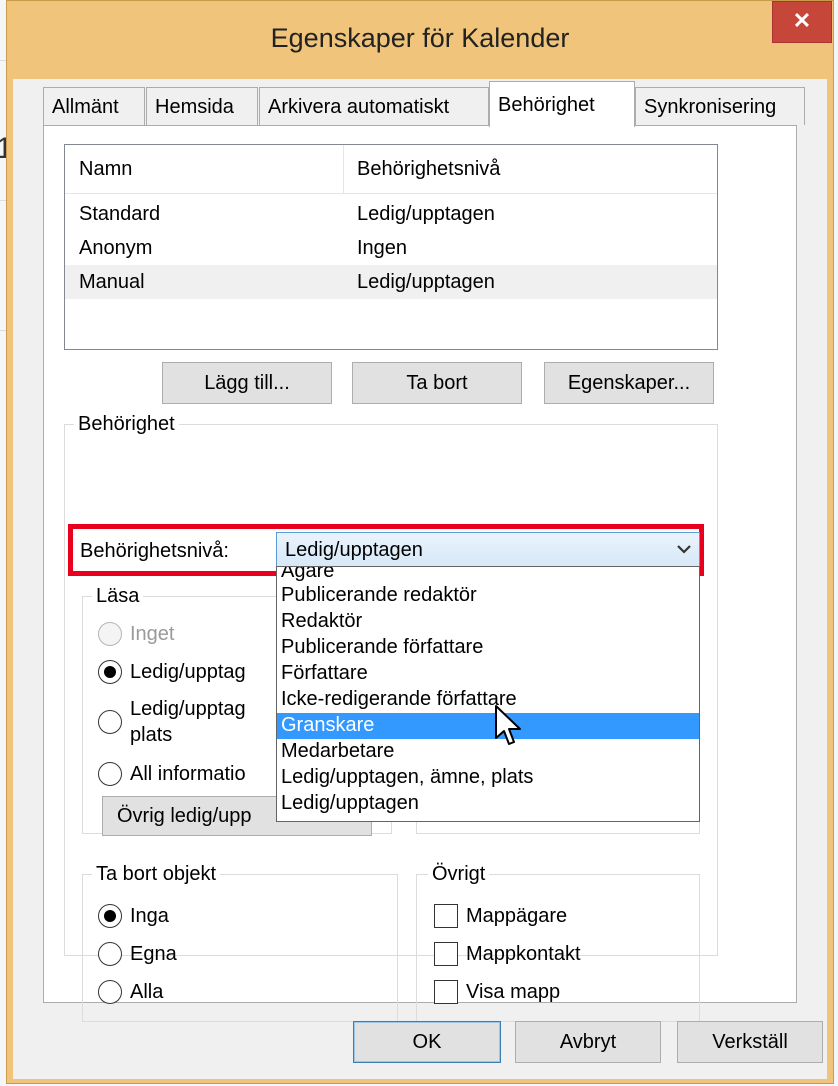 This screenshot has height=1086, width=838. What do you see at coordinates (488, 622) in the screenshot?
I see `dropdown-option: Redaktör` at bounding box center [488, 622].